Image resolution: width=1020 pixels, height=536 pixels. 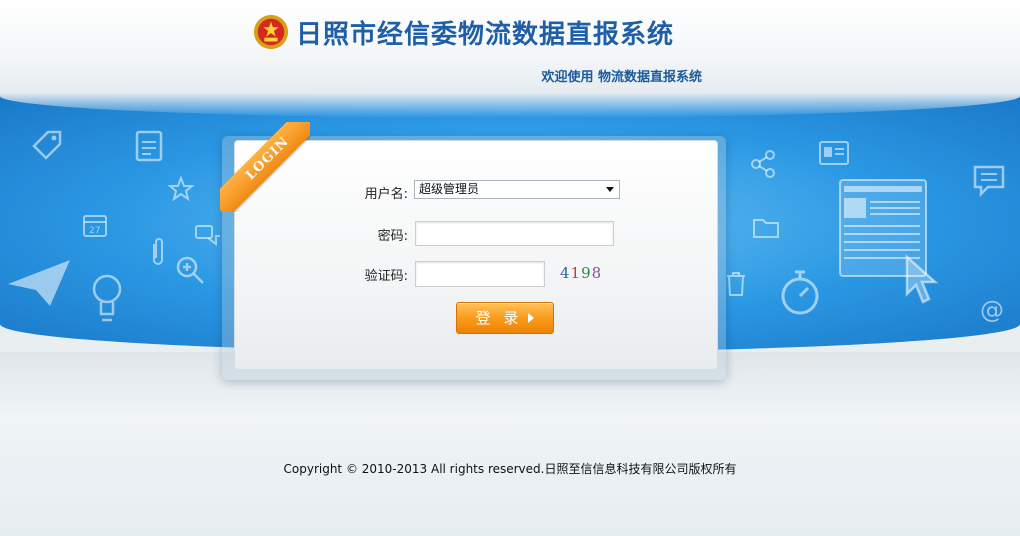 What do you see at coordinates (392, 236) in the screenshot?
I see `password-label: 密码:` at bounding box center [392, 236].